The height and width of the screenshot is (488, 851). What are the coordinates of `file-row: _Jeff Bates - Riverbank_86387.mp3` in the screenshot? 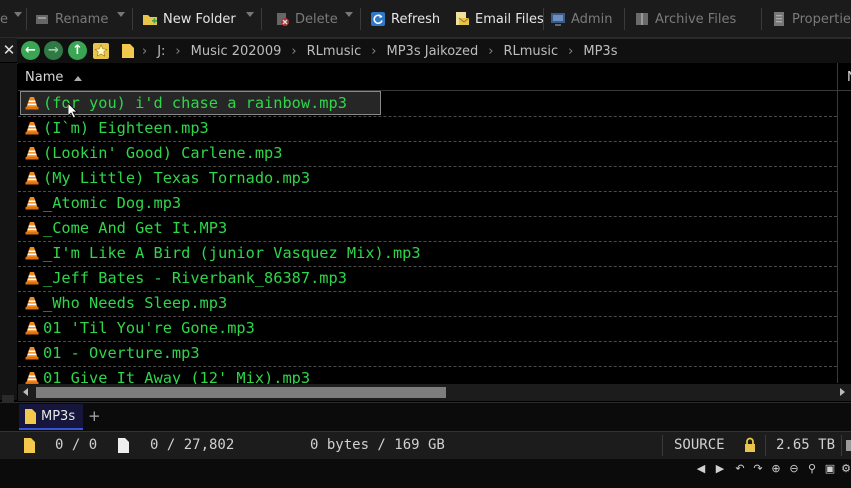 It's located at (427, 279).